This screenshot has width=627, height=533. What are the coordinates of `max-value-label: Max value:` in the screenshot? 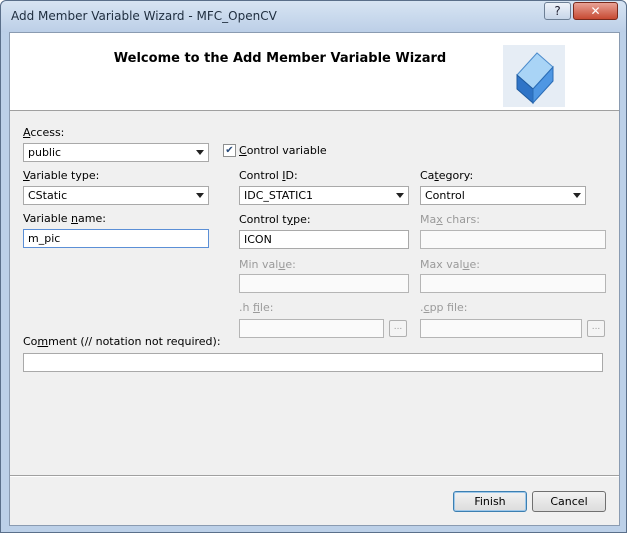 It's located at (450, 264).